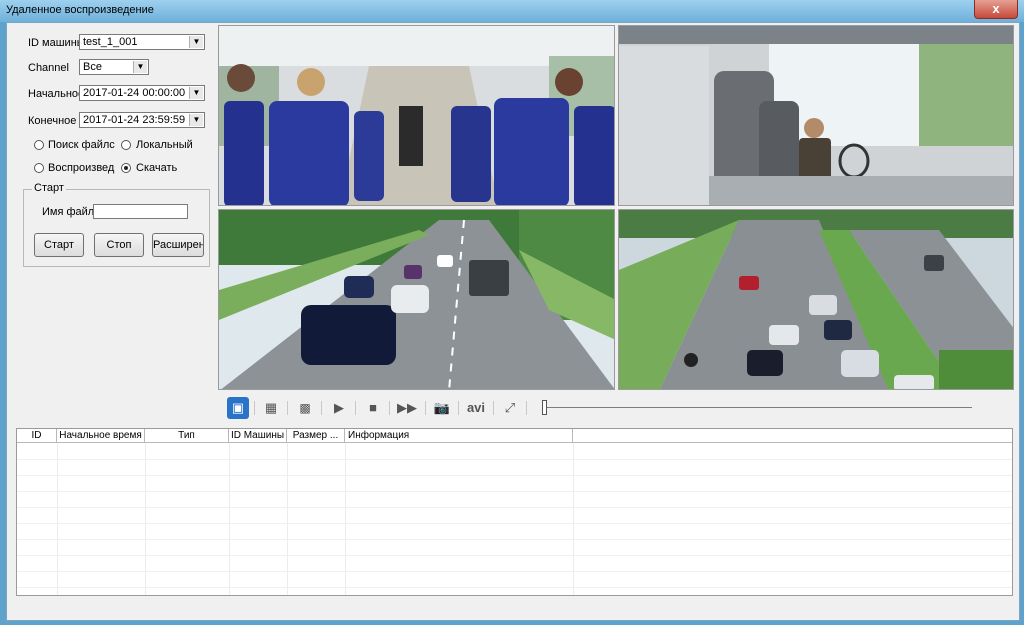 This screenshot has width=1024, height=625. I want to click on advanced-button: Расширенны, so click(178, 245).